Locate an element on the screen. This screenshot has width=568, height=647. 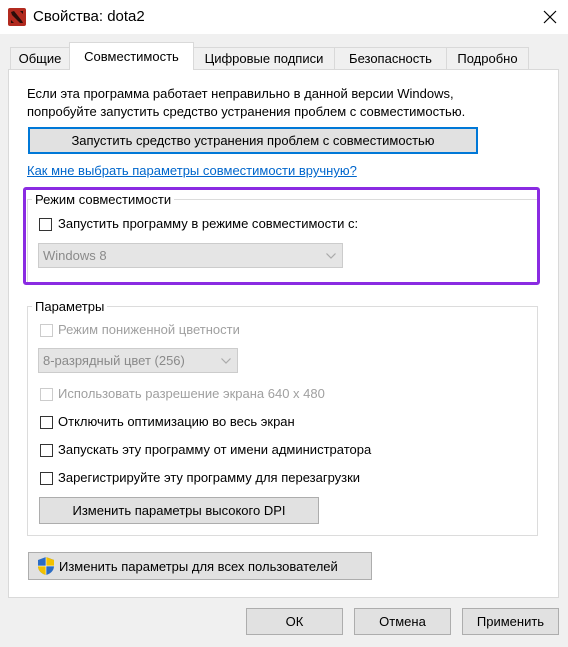
window-title: Свойства: dota2 is located at coordinates (89, 16).